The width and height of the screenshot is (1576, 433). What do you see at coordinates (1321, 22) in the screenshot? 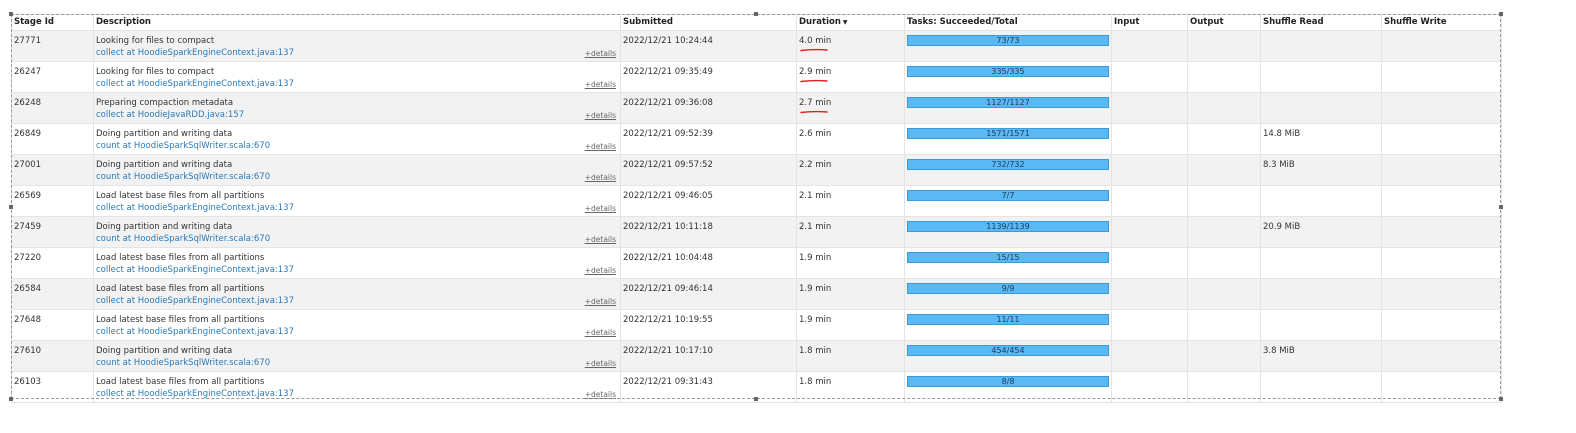
I see `column-header-shuffle-read: Shuffle Read` at bounding box center [1321, 22].